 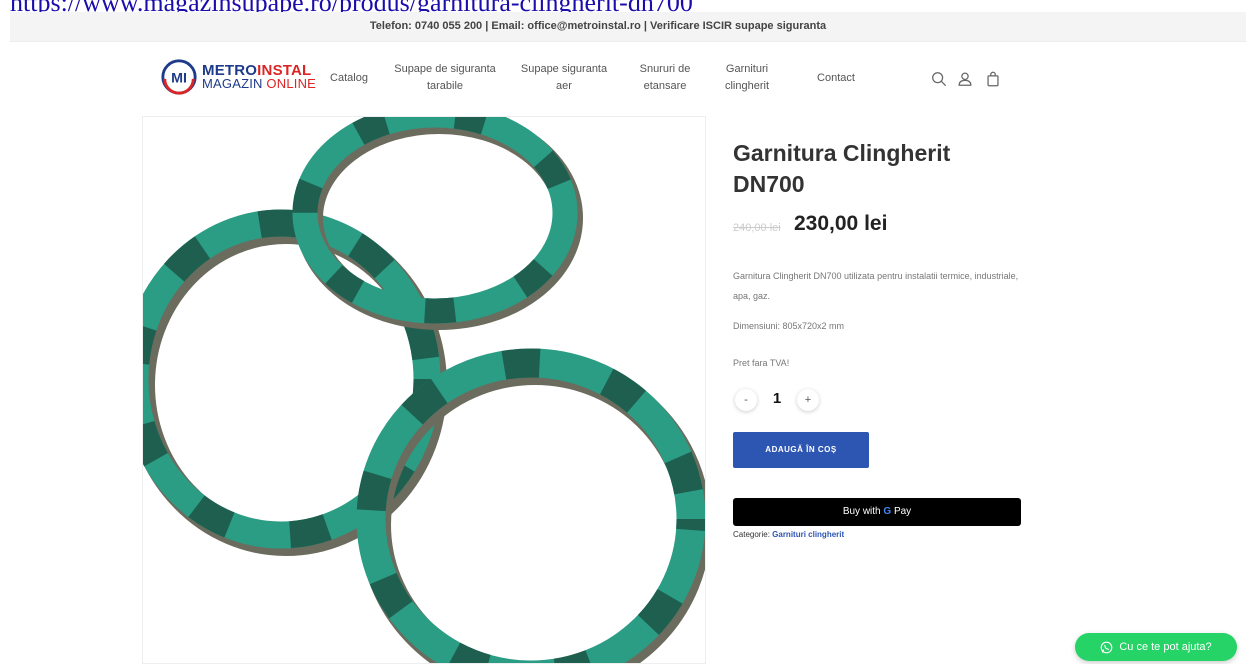 I want to click on old-price: 240,00 lei, so click(x=757, y=228).